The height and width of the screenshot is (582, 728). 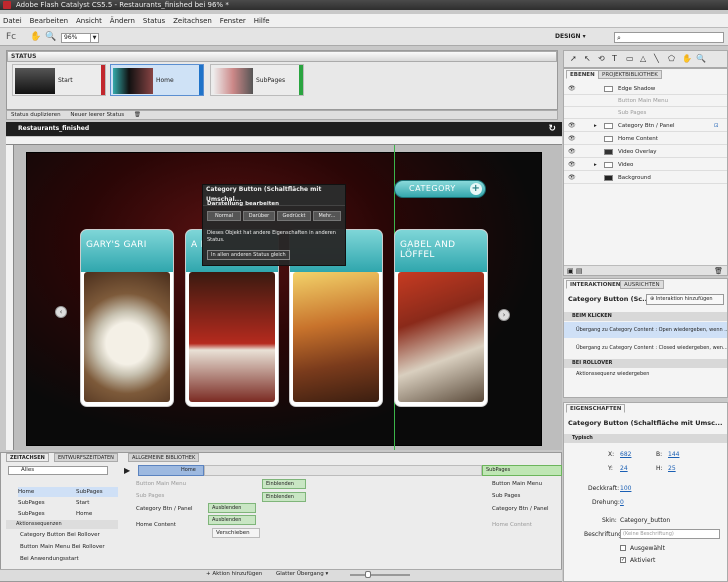 What do you see at coordinates (625, 488) in the screenshot?
I see `opacity-field: 100` at bounding box center [625, 488].